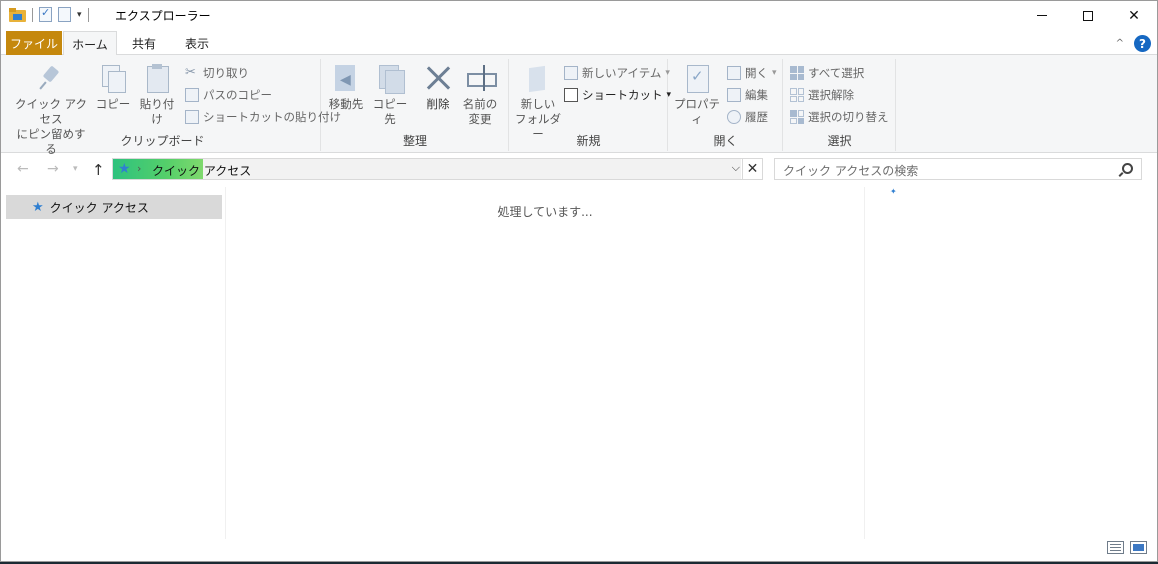  I want to click on open-button: 開く ▾, so click(752, 73).